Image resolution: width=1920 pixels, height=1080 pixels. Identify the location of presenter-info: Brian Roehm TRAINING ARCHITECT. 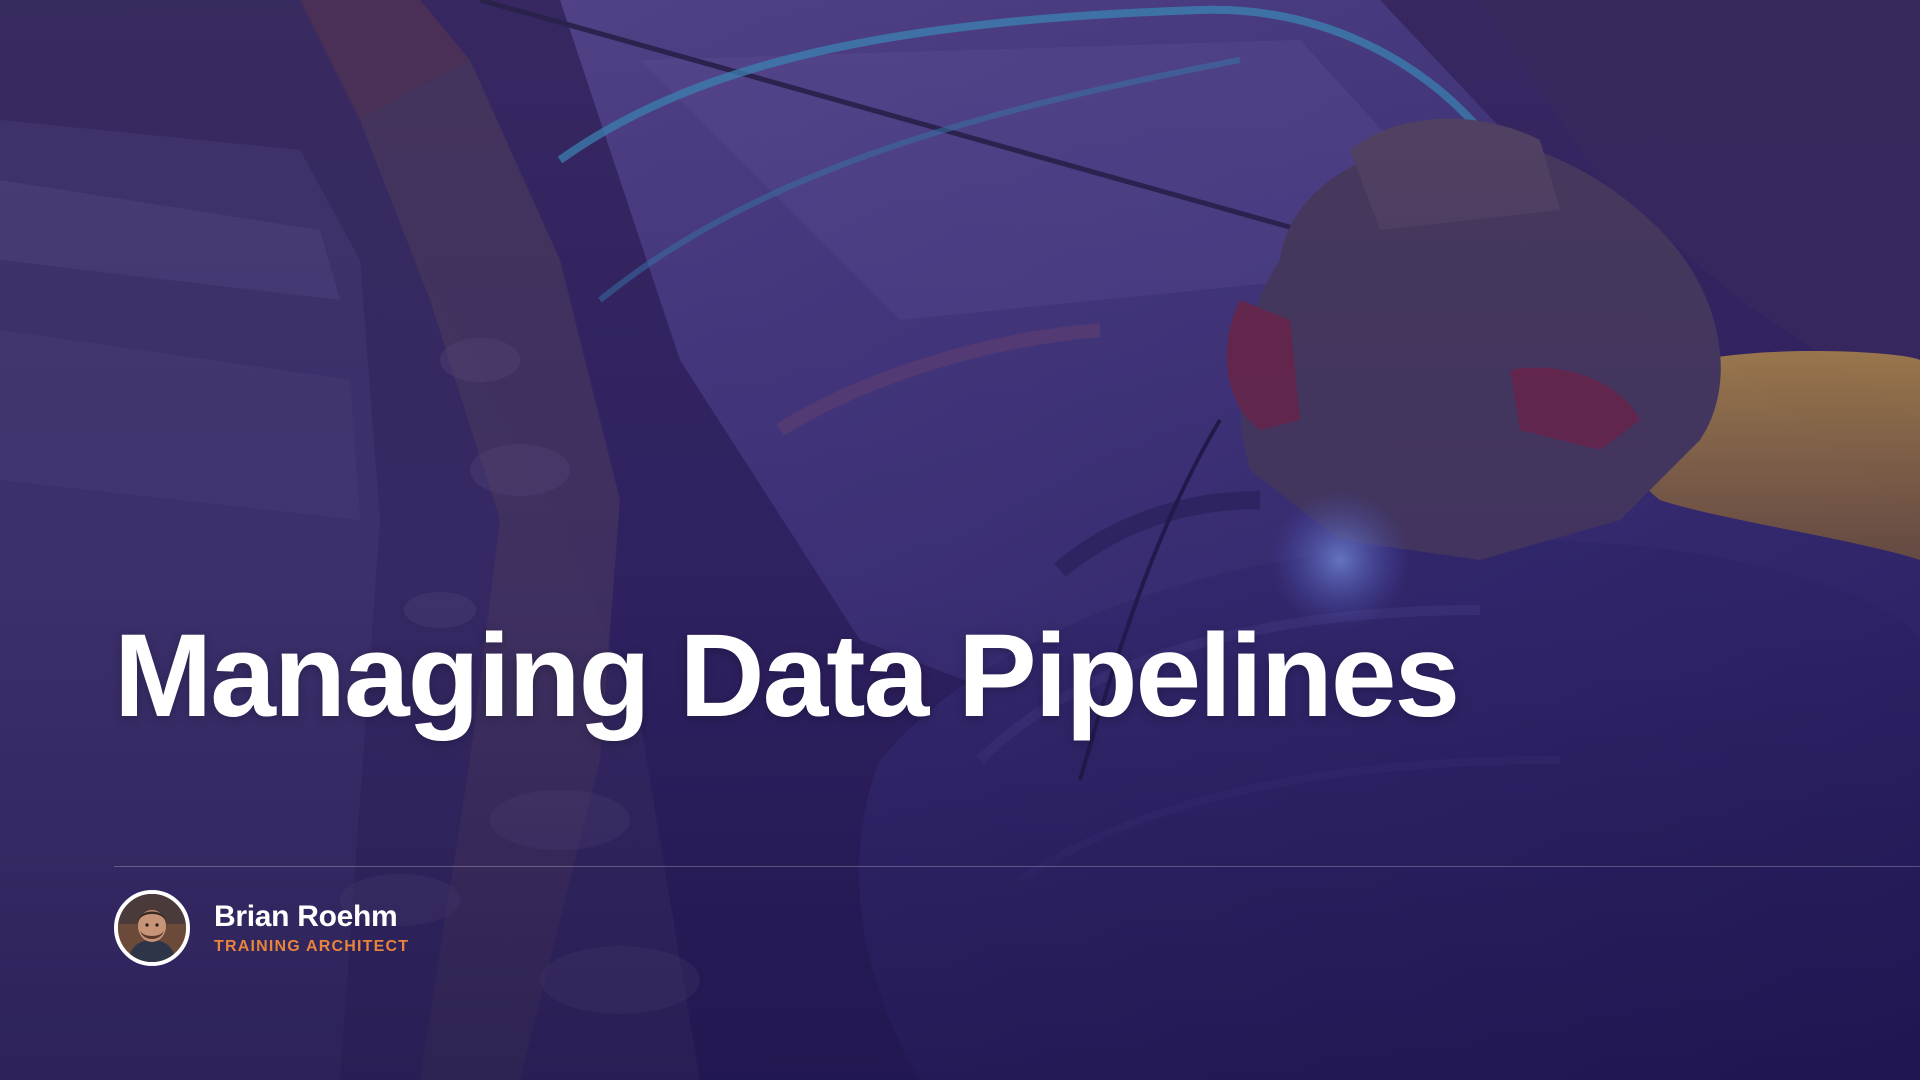
(261, 928).